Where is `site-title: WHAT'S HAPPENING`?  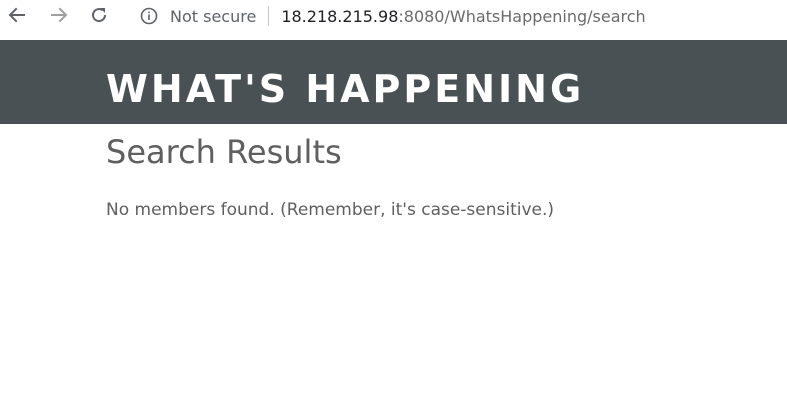 site-title: WHAT'S HAPPENING is located at coordinates (345, 89).